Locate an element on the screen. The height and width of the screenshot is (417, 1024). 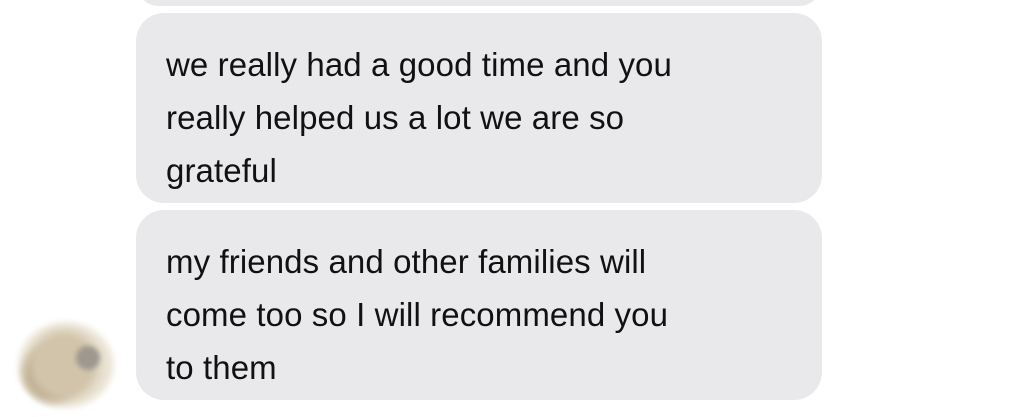
message-line: grateful is located at coordinates (221, 170).